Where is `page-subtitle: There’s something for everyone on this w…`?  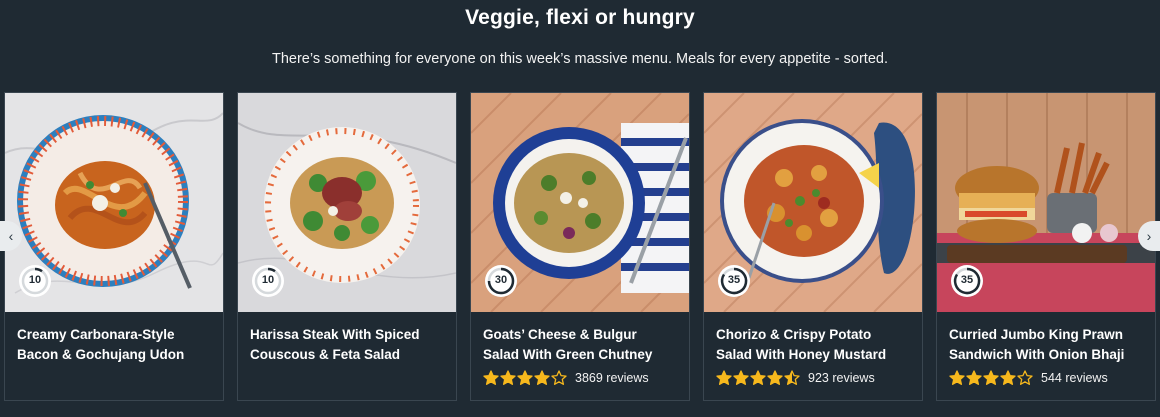 page-subtitle: There’s something for everyone on this w… is located at coordinates (579, 59).